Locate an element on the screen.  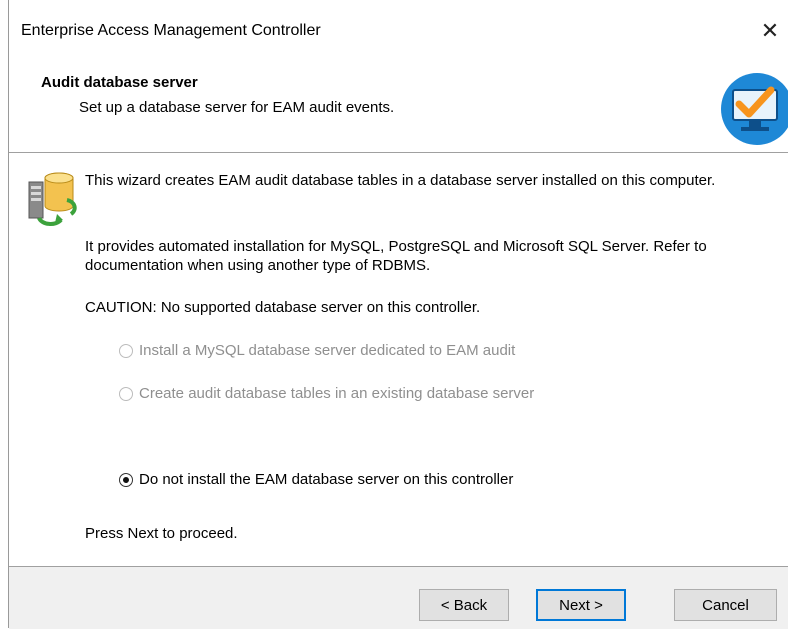
back-button: < Back is located at coordinates (464, 605).